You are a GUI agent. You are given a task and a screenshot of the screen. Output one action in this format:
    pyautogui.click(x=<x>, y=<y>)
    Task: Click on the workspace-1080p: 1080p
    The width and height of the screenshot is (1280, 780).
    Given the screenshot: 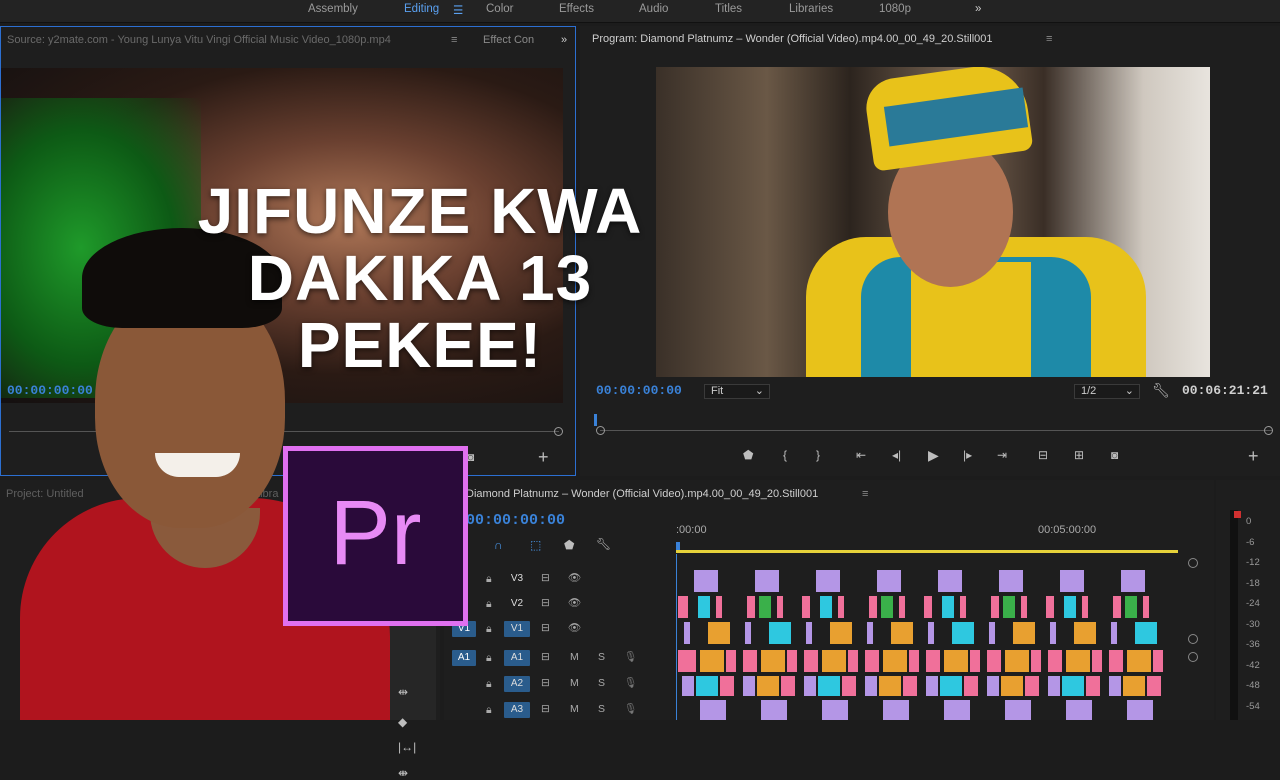 What is the action you would take?
    pyautogui.click(x=895, y=9)
    